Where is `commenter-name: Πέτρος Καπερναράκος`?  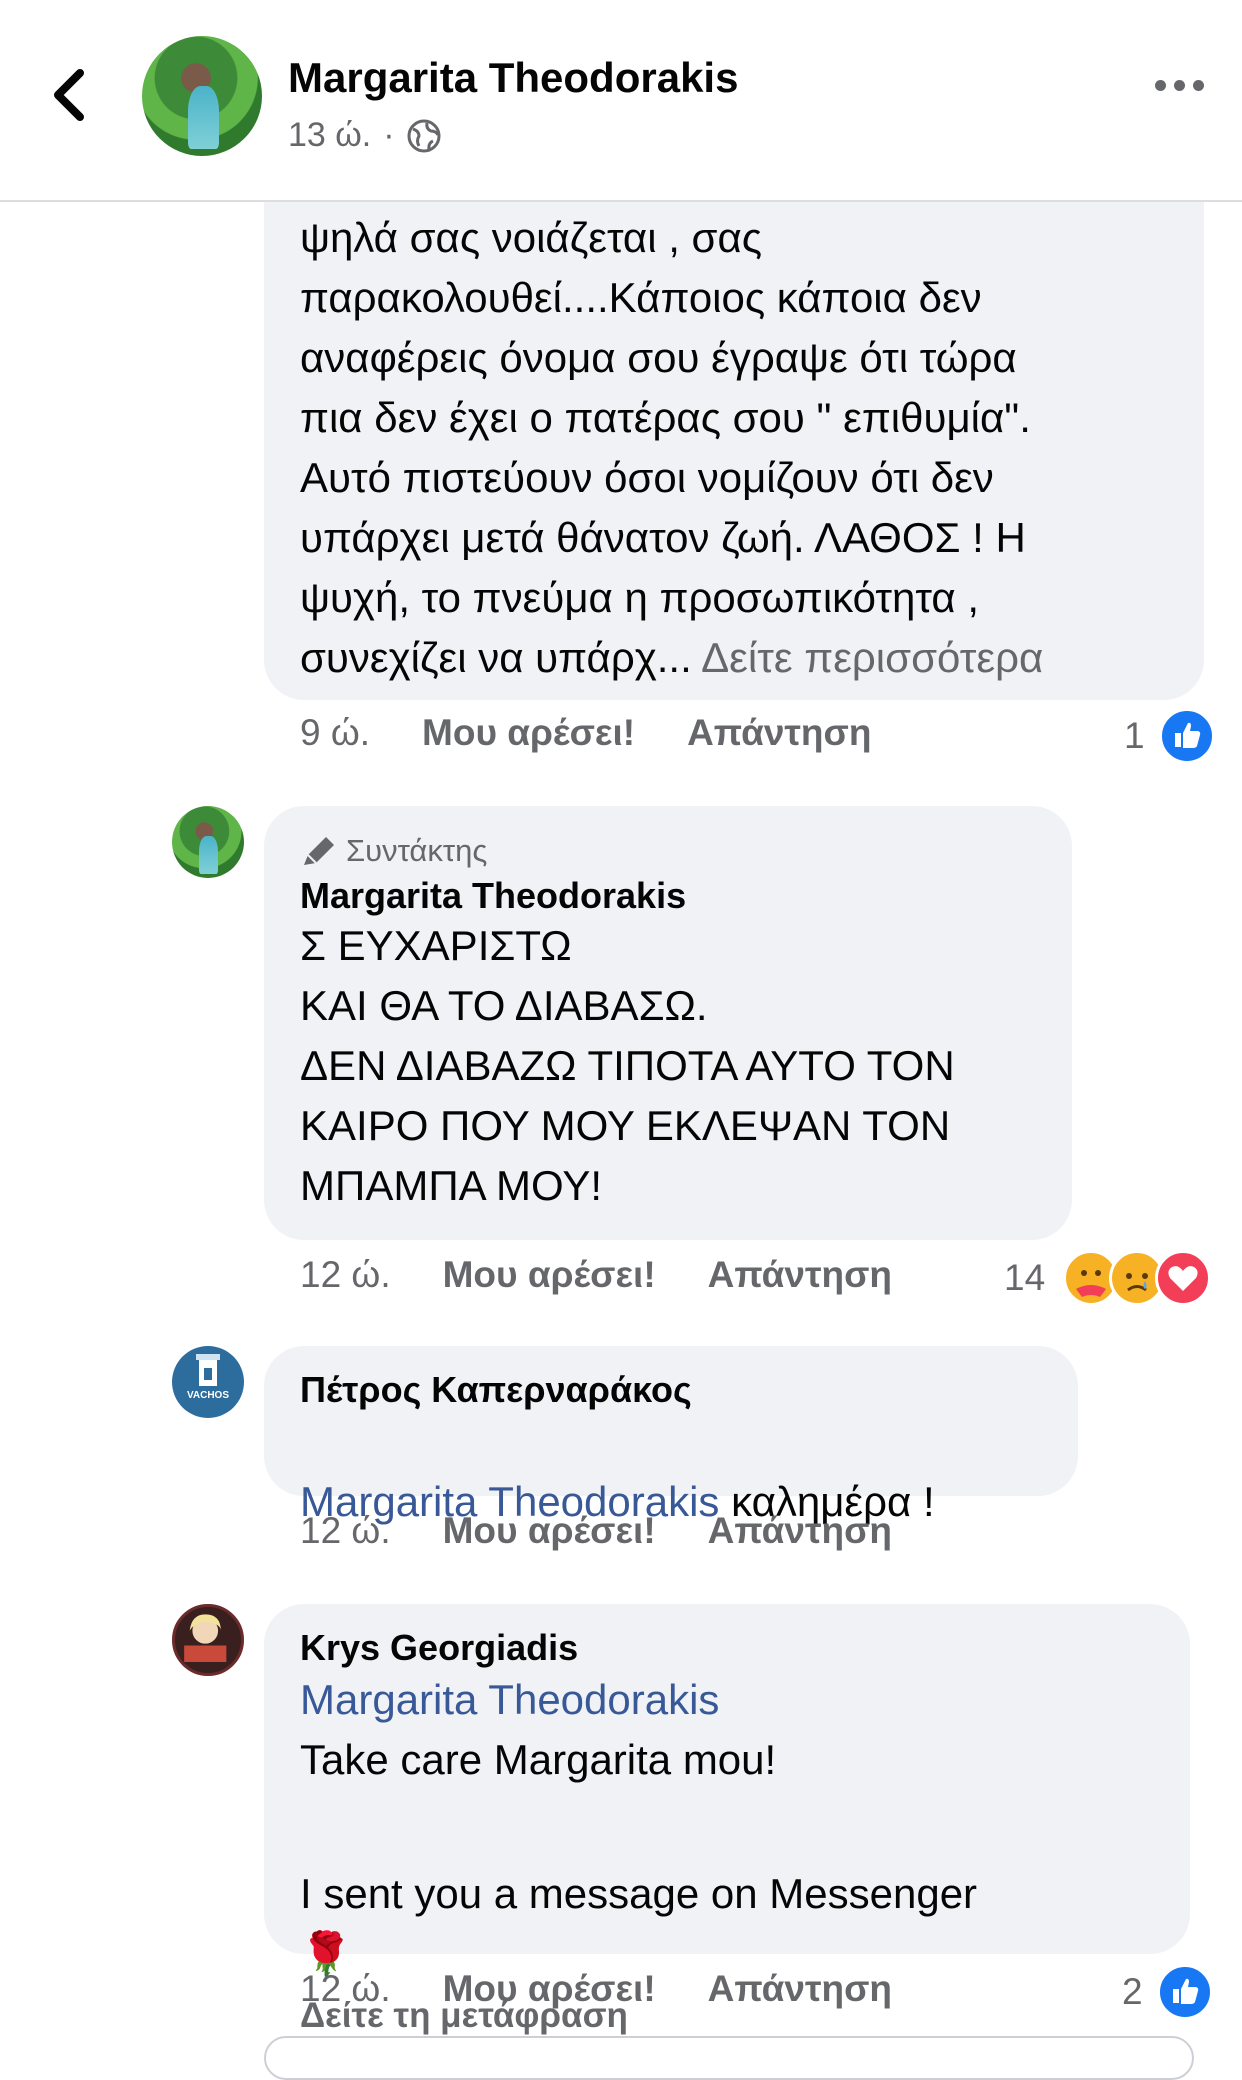 commenter-name: Πέτρος Καπερναράκος is located at coordinates (671, 1390).